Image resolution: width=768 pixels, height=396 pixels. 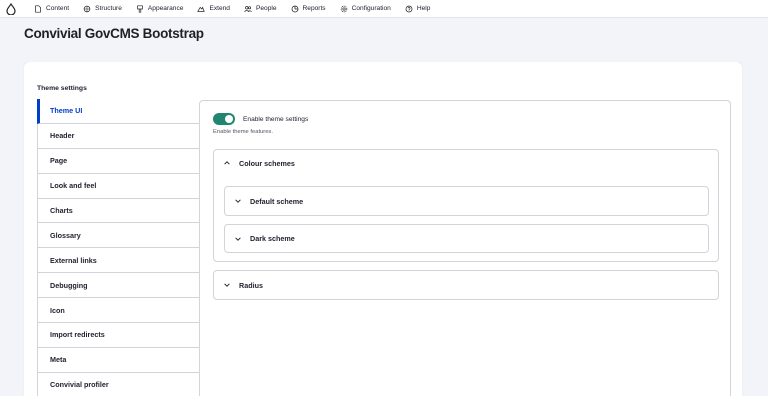 I want to click on toolbar-item-label: People, so click(x=266, y=8).